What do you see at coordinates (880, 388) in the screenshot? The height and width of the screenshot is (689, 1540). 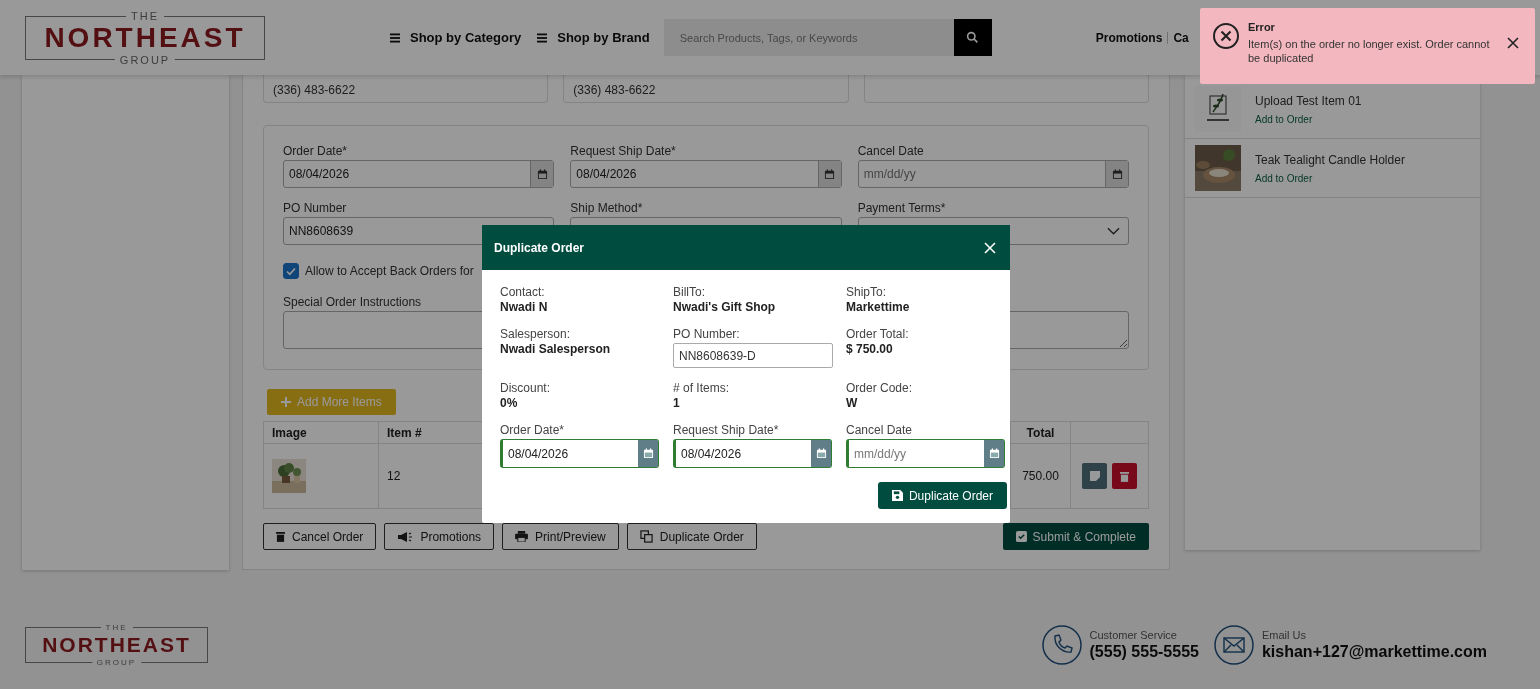 I see `info-label: Order Code:` at bounding box center [880, 388].